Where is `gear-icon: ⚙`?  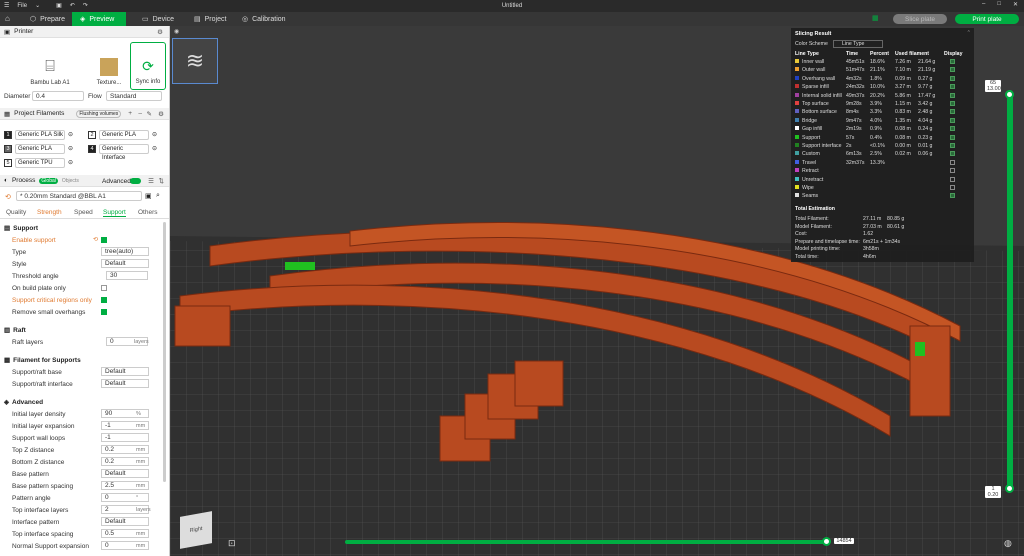 gear-icon: ⚙ is located at coordinates (160, 32).